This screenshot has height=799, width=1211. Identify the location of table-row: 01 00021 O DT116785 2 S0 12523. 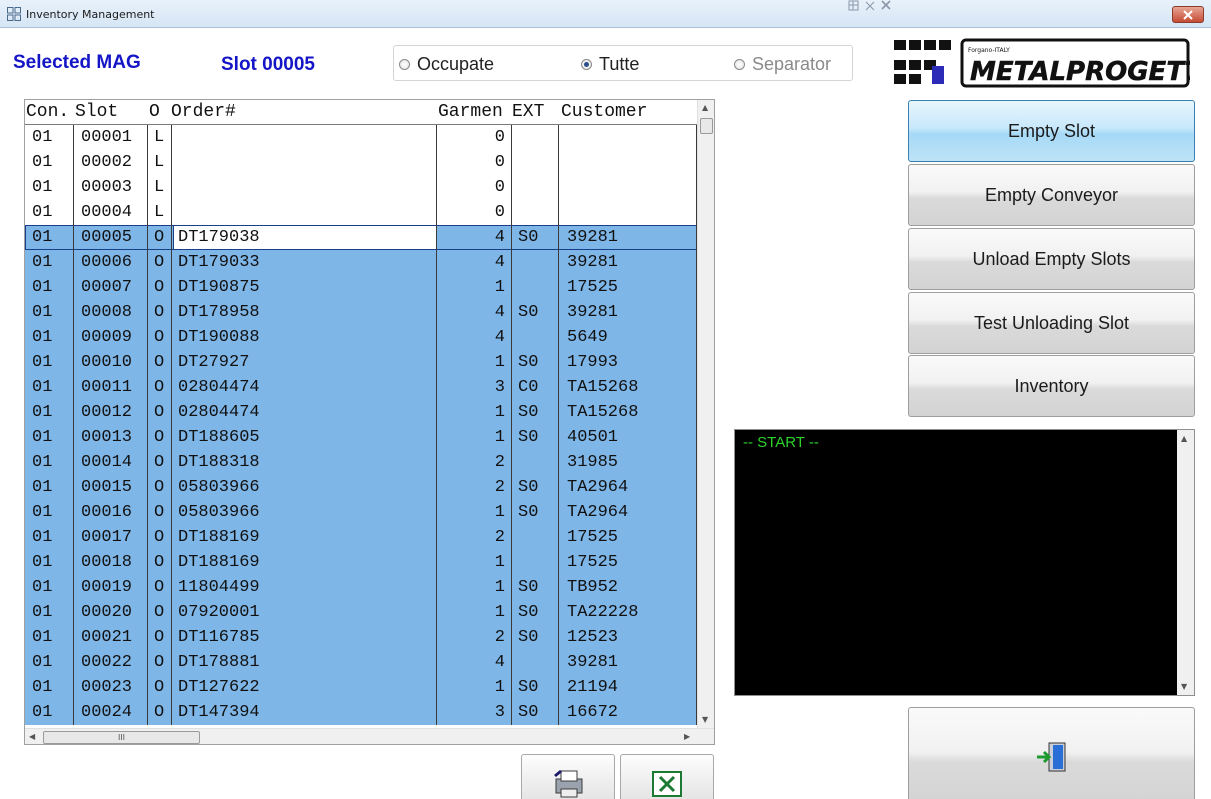
(361, 637).